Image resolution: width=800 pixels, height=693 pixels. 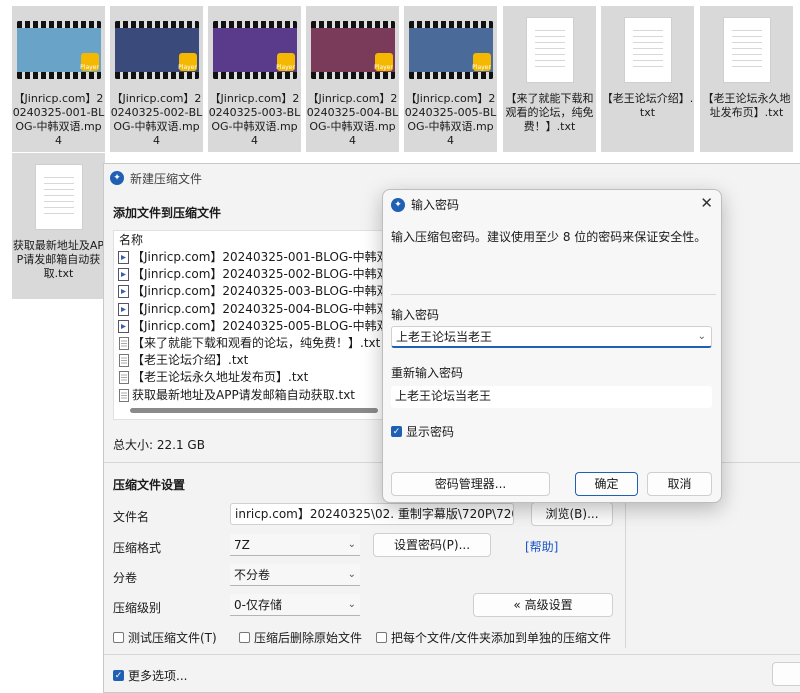 I want to click on test-archive-checkbox: 测试压缩文件(T), so click(x=165, y=637).